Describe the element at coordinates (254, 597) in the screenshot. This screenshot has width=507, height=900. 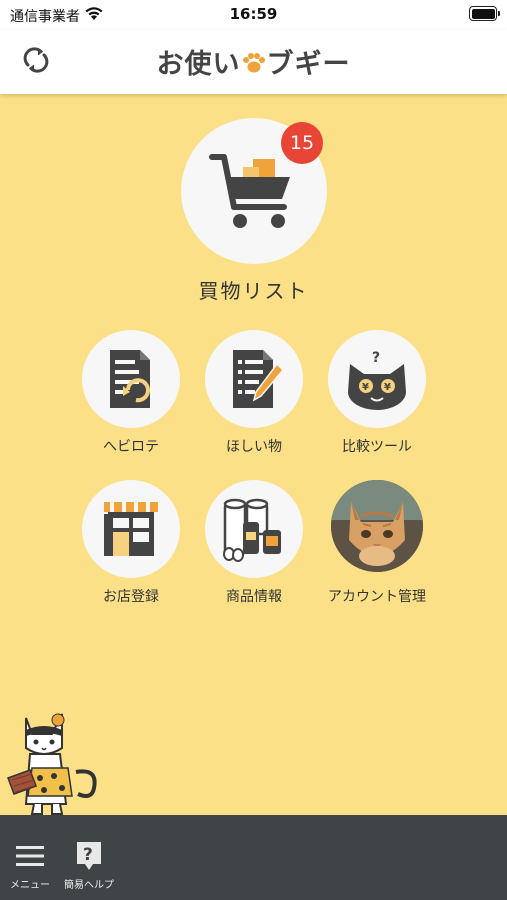
I see `tile-product-info-label: 商品情報` at that location.